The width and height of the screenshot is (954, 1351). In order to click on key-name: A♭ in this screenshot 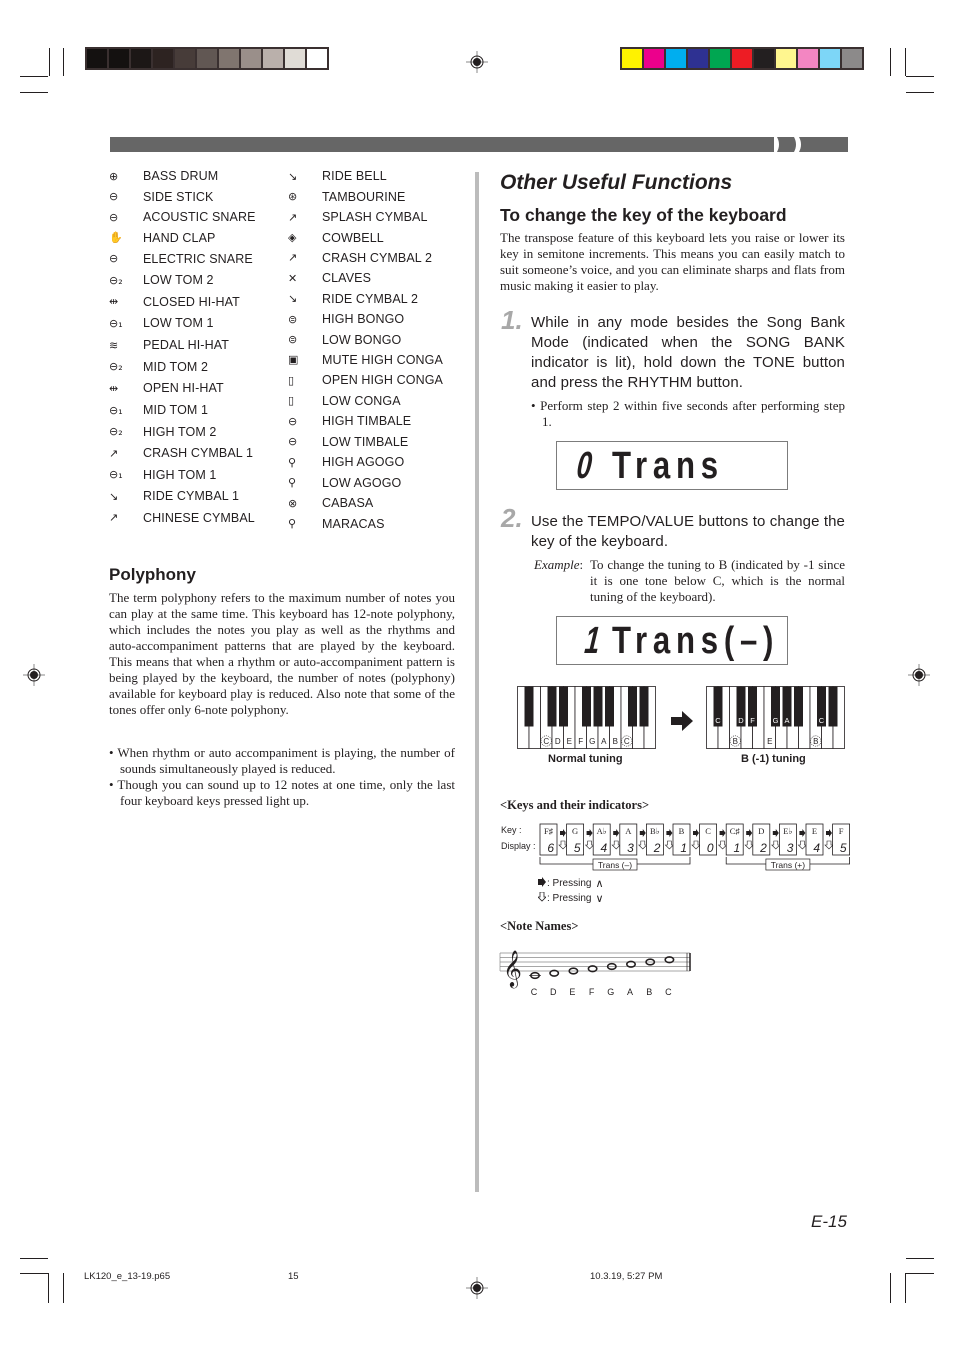, I will do `click(602, 831)`.